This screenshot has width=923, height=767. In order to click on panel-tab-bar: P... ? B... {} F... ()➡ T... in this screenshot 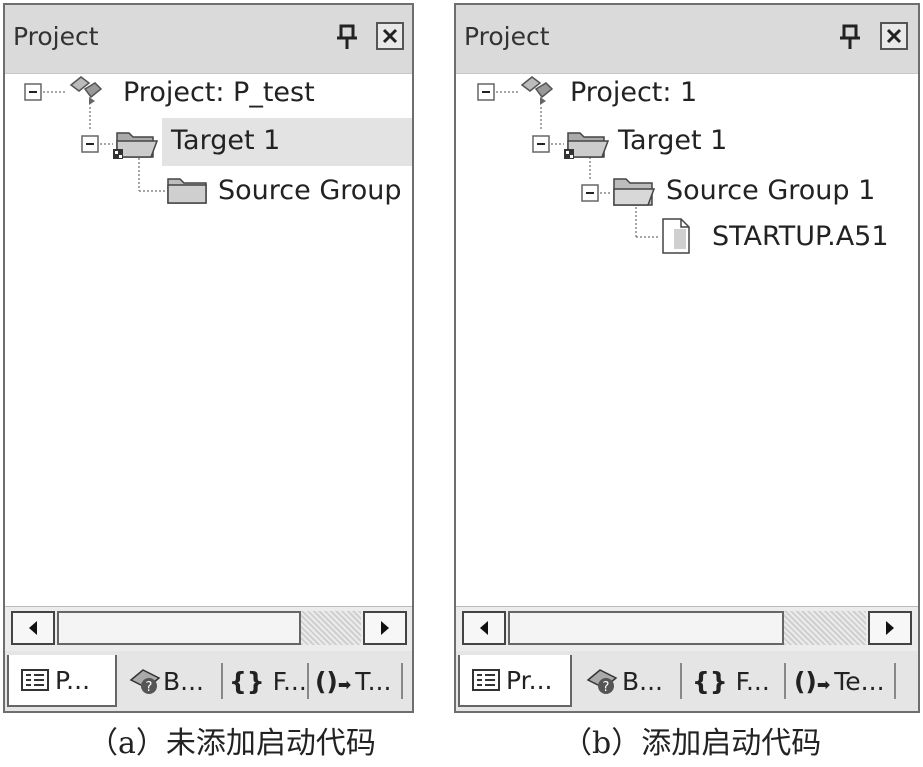, I will do `click(208, 681)`.